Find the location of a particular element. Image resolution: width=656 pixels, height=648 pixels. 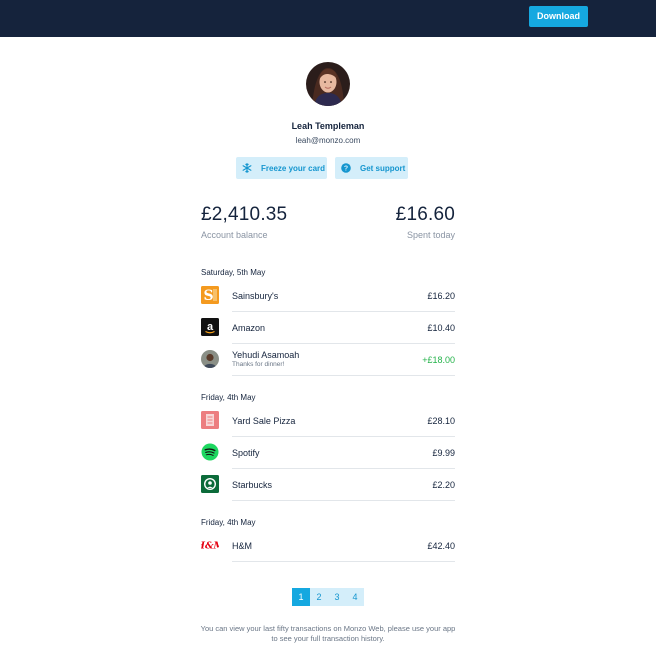

spent-today-label: Spent today is located at coordinates (430, 235).